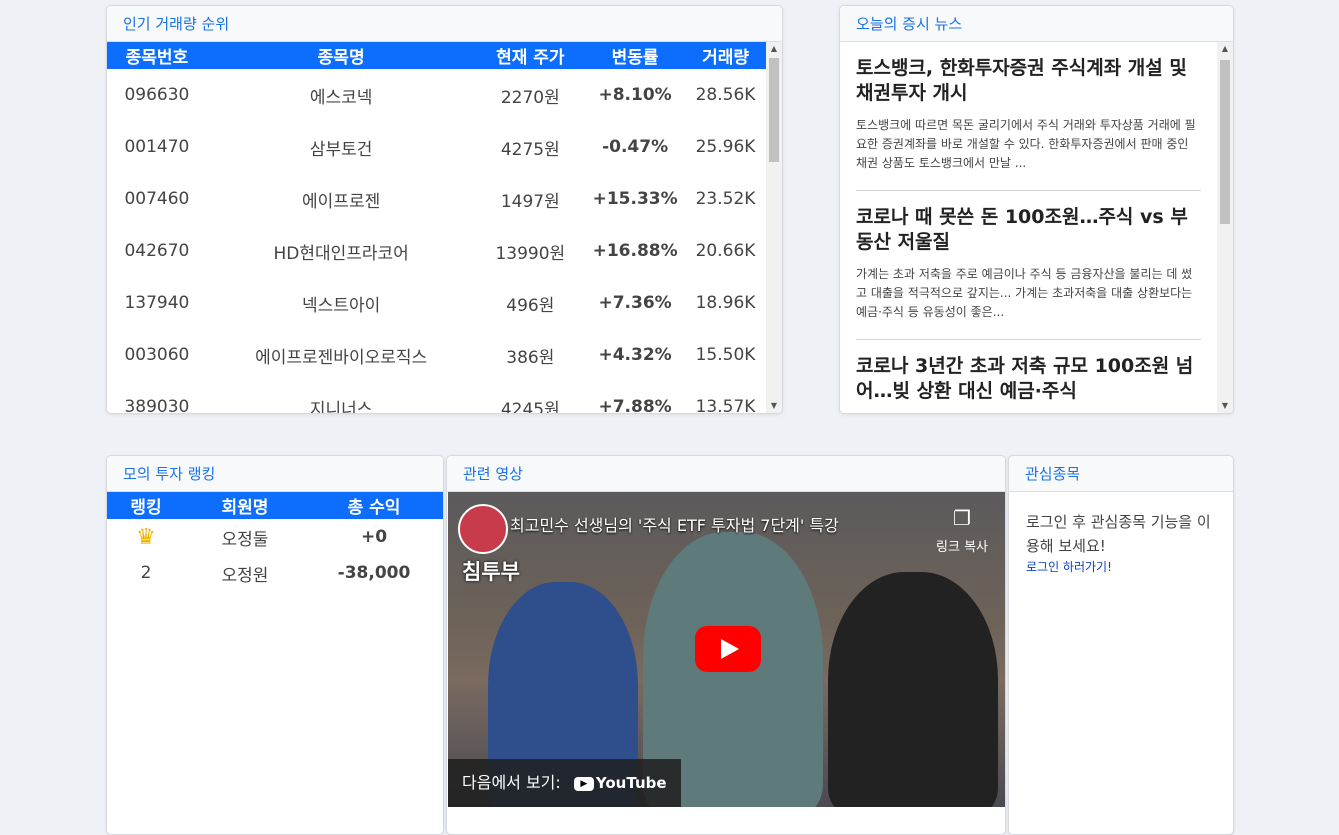  I want to click on news-item: 코로나 3년간 초과 저축 규모 100조원 넘어…빚 상환 대신 예금·주식, so click(1028, 376).